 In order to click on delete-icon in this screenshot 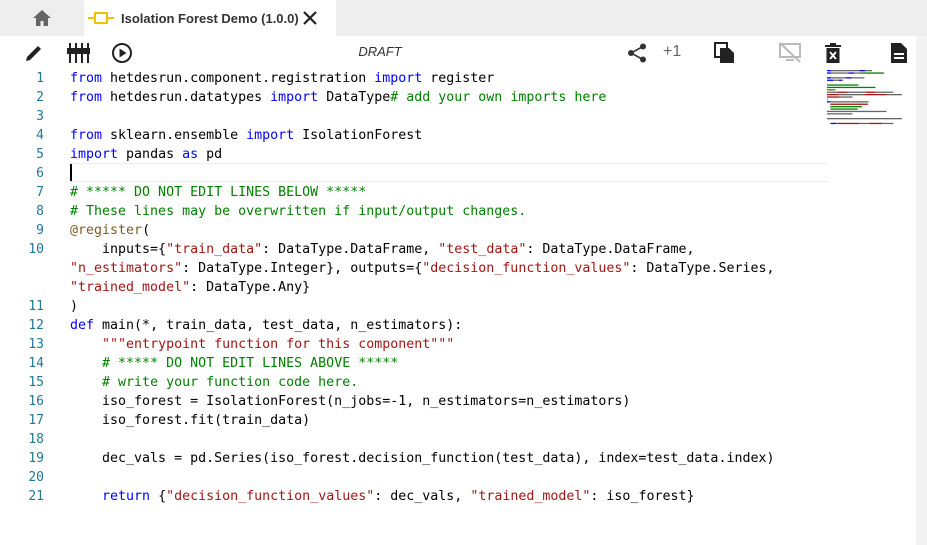, I will do `click(833, 53)`.